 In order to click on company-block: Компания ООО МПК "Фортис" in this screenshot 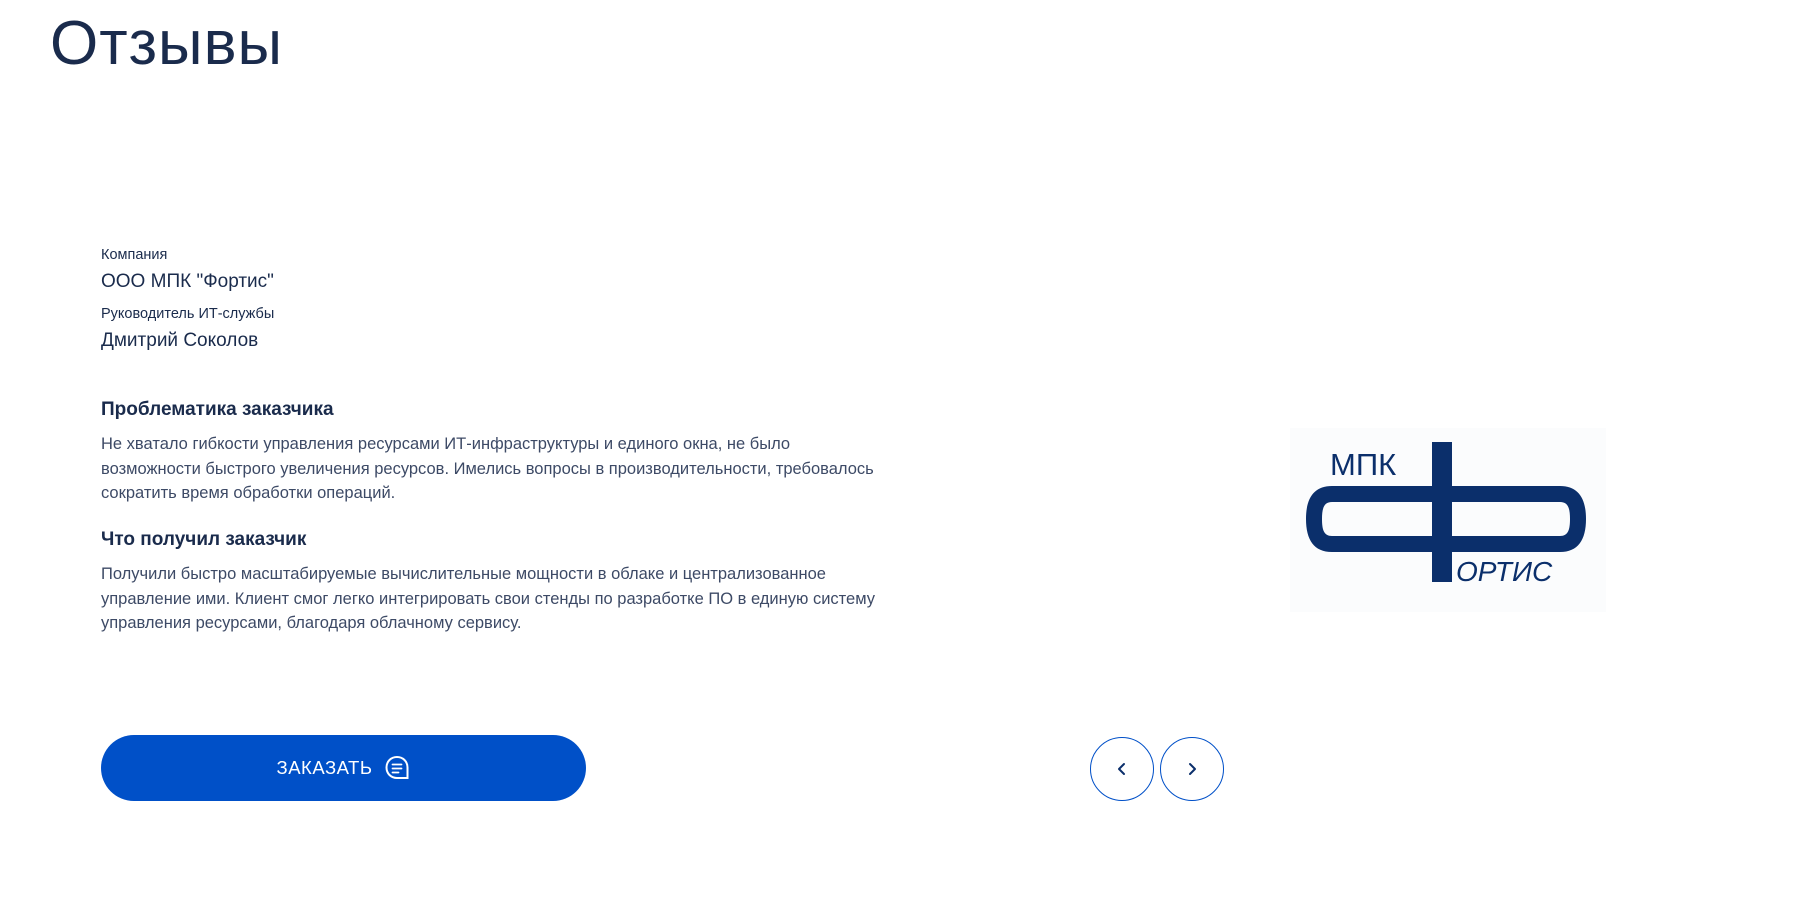, I will do `click(491, 270)`.